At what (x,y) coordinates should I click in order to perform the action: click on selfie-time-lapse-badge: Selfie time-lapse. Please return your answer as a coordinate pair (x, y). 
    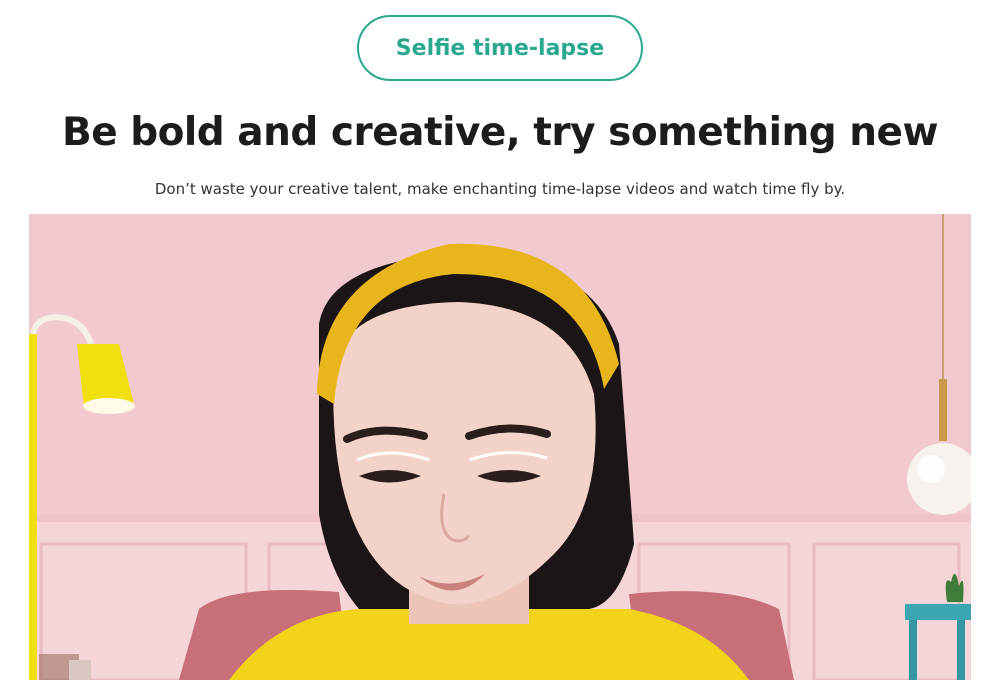
    Looking at the image, I should click on (500, 48).